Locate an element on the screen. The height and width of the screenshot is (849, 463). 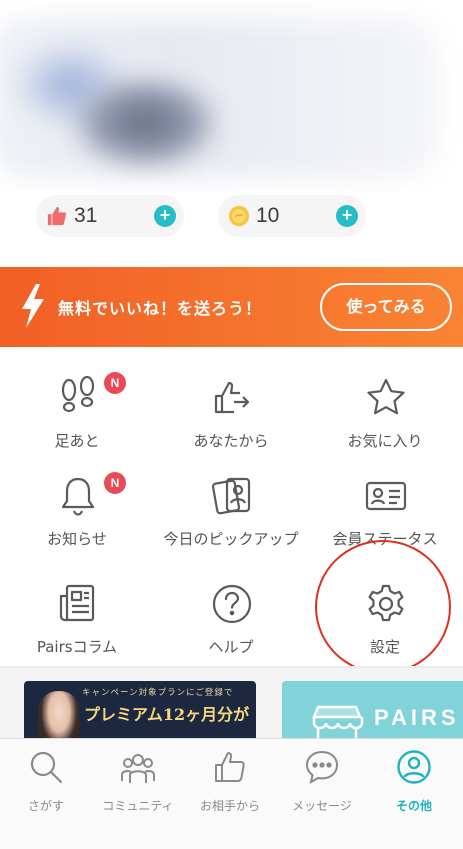
ad-carousel: キャンペーン対象プランにご登録で プレミアム12ヶ月分が PAIRS is located at coordinates (231, 704).